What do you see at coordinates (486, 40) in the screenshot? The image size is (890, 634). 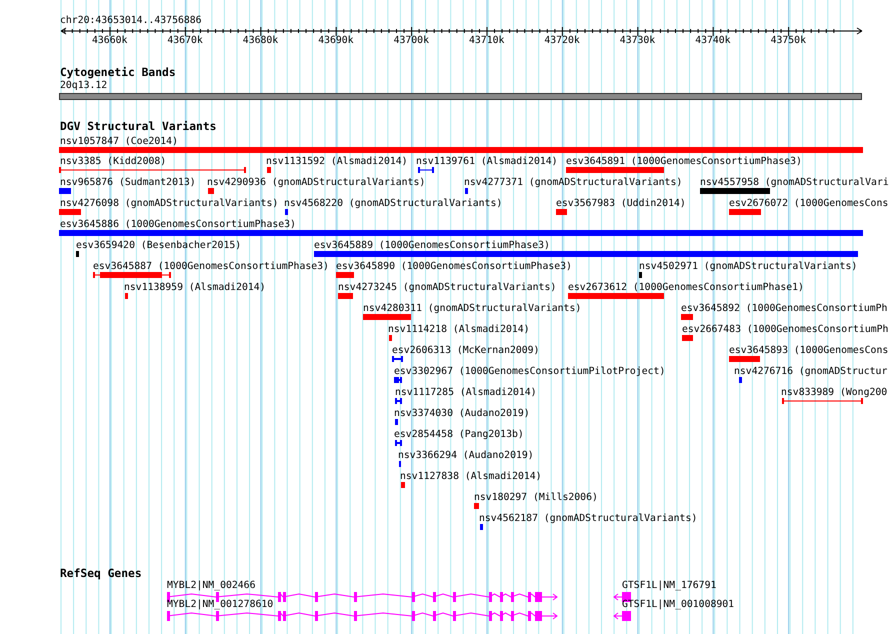 I see `tick-label: 43710k` at bounding box center [486, 40].